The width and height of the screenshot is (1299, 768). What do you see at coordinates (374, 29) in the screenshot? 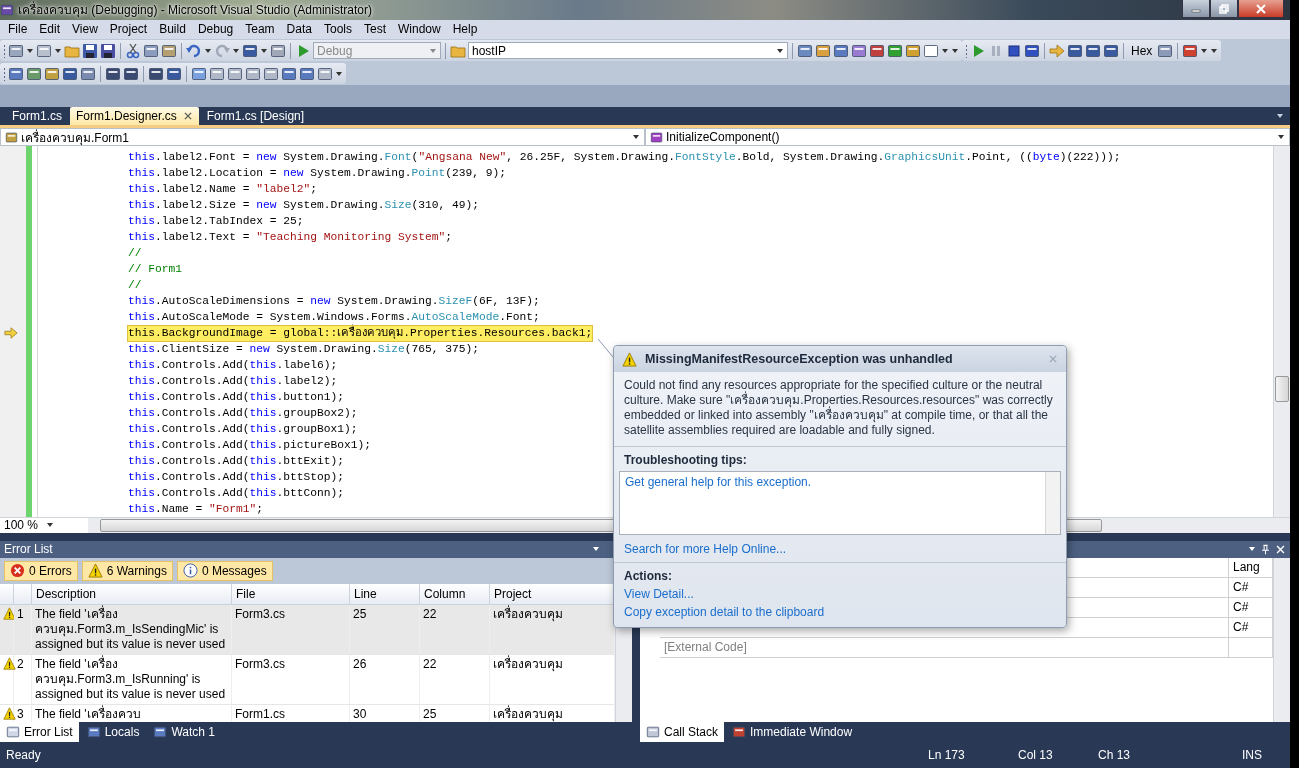
I see `menu-item: Test` at bounding box center [374, 29].